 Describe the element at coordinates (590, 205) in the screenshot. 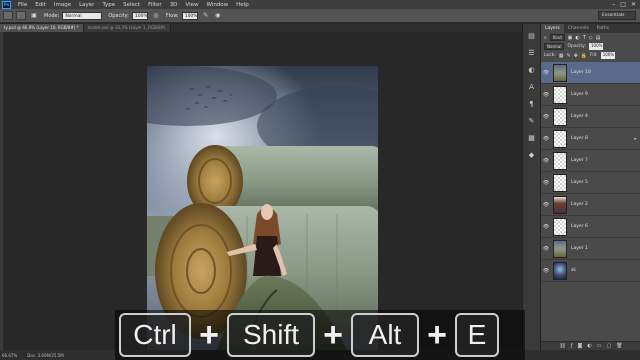

I see `layer-row: 👁 Layer 2` at that location.